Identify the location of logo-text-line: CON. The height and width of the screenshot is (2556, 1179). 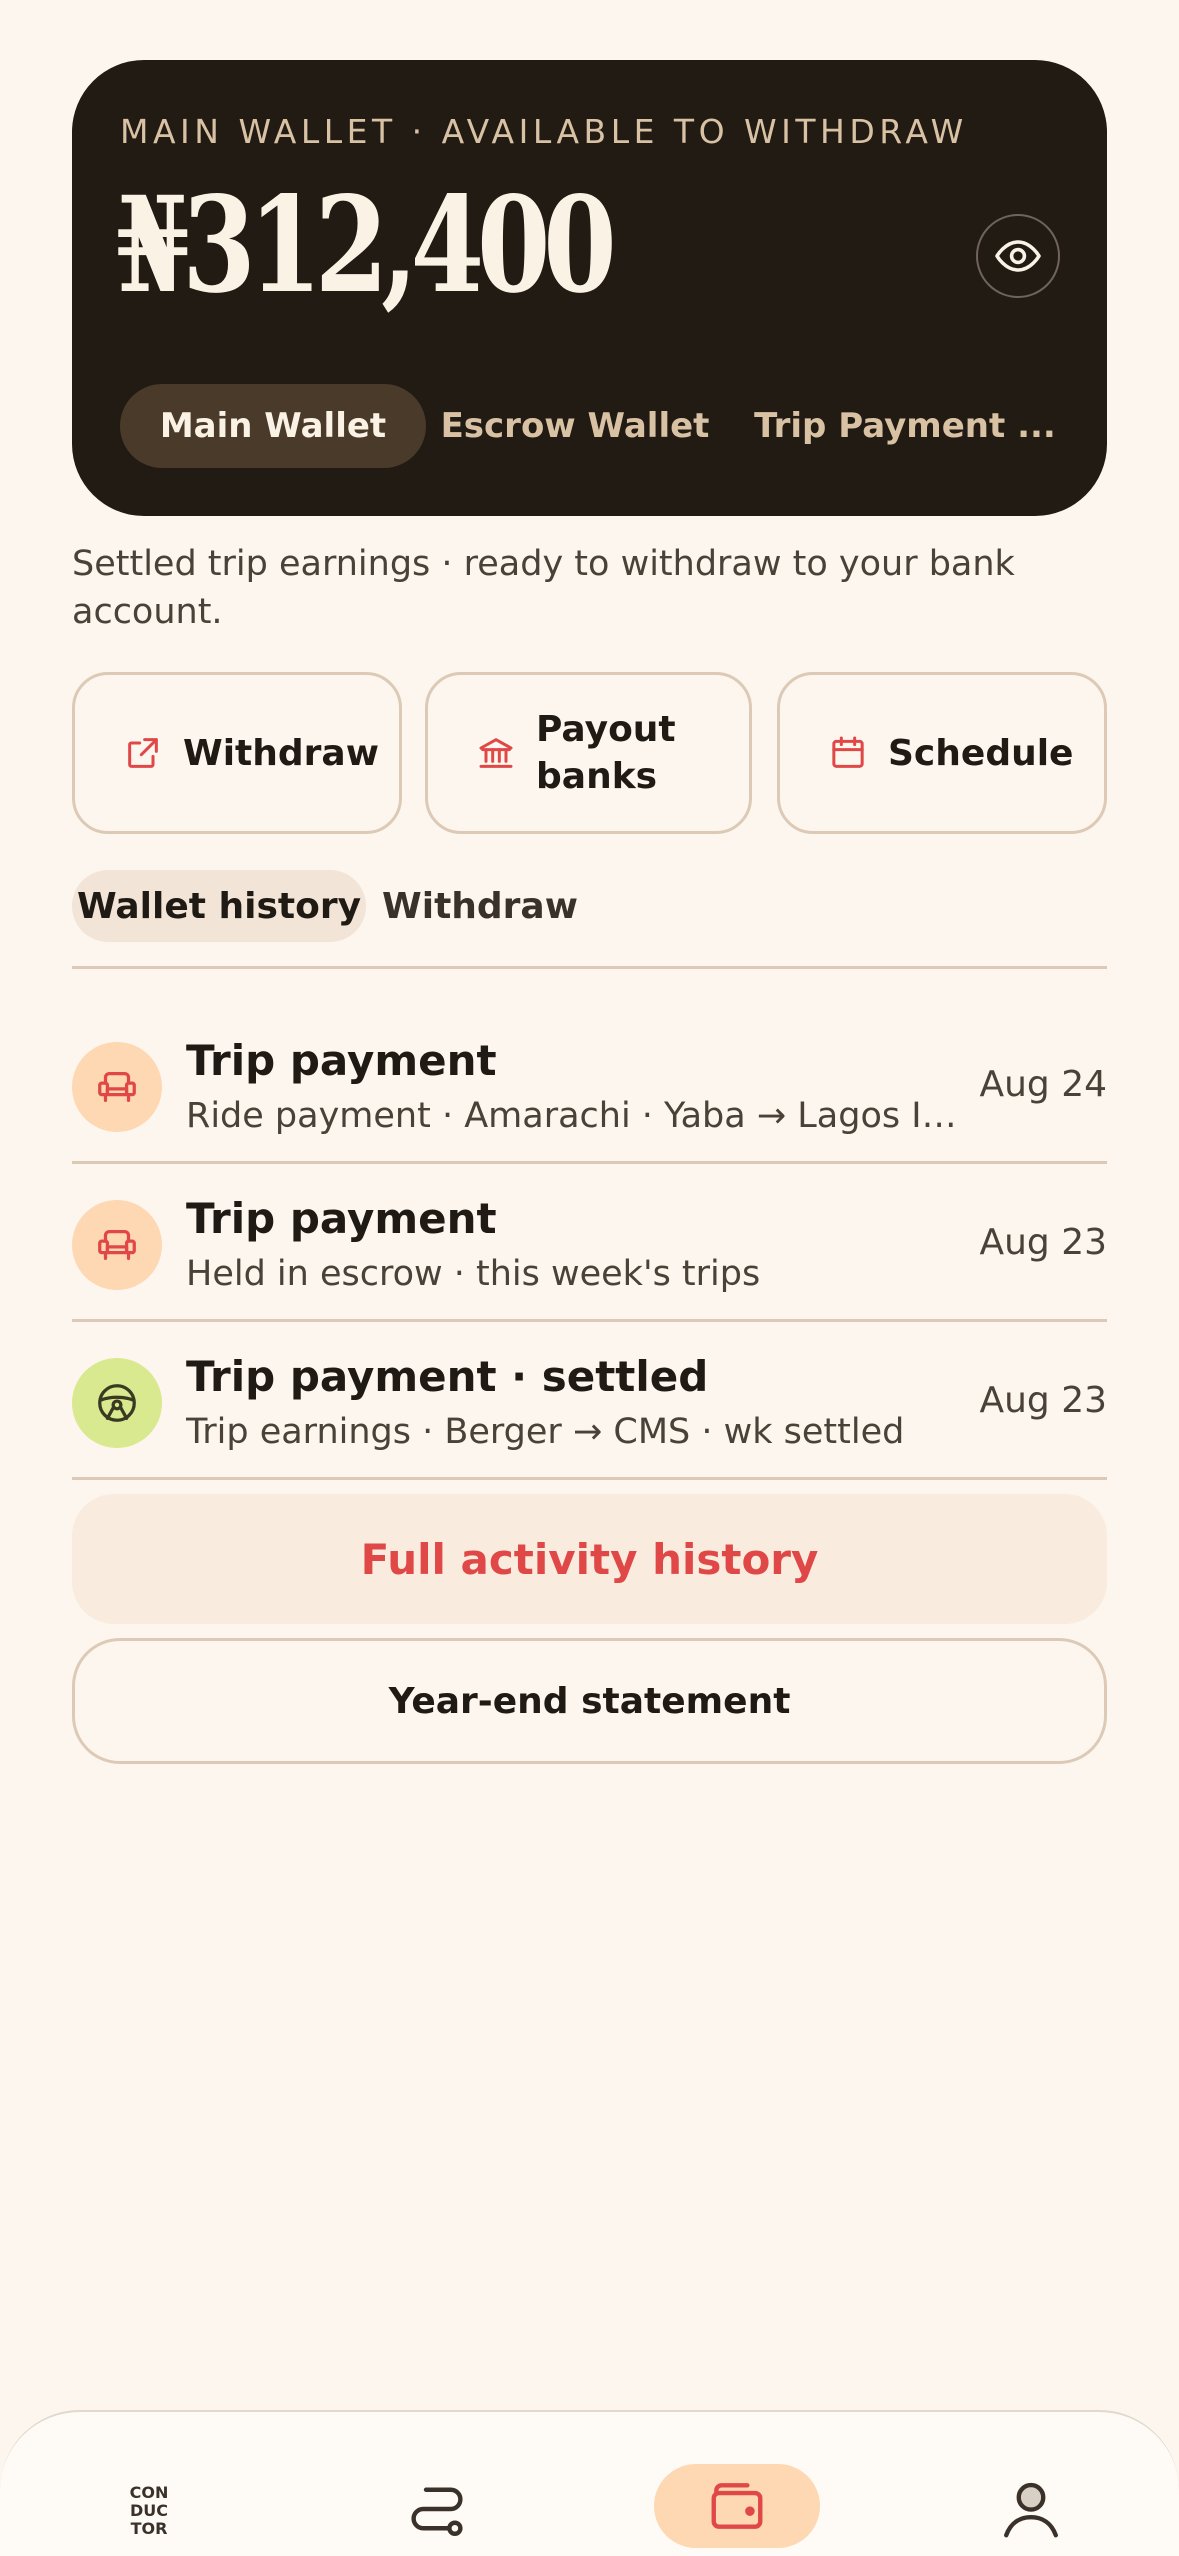
(149, 2492).